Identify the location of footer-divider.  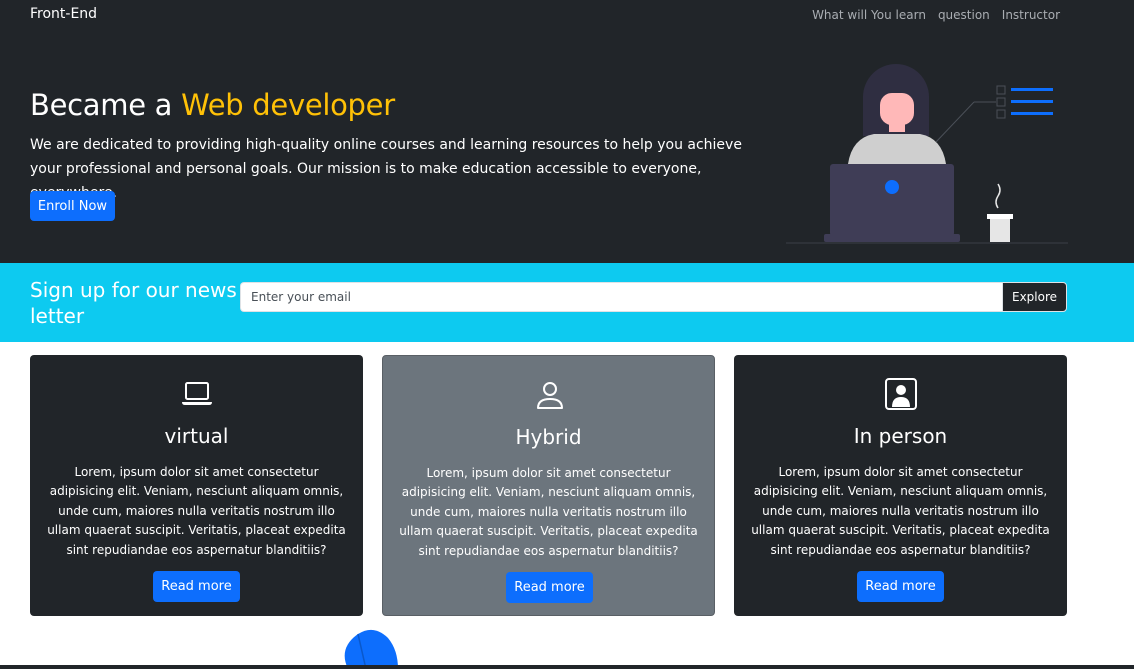
(567, 667).